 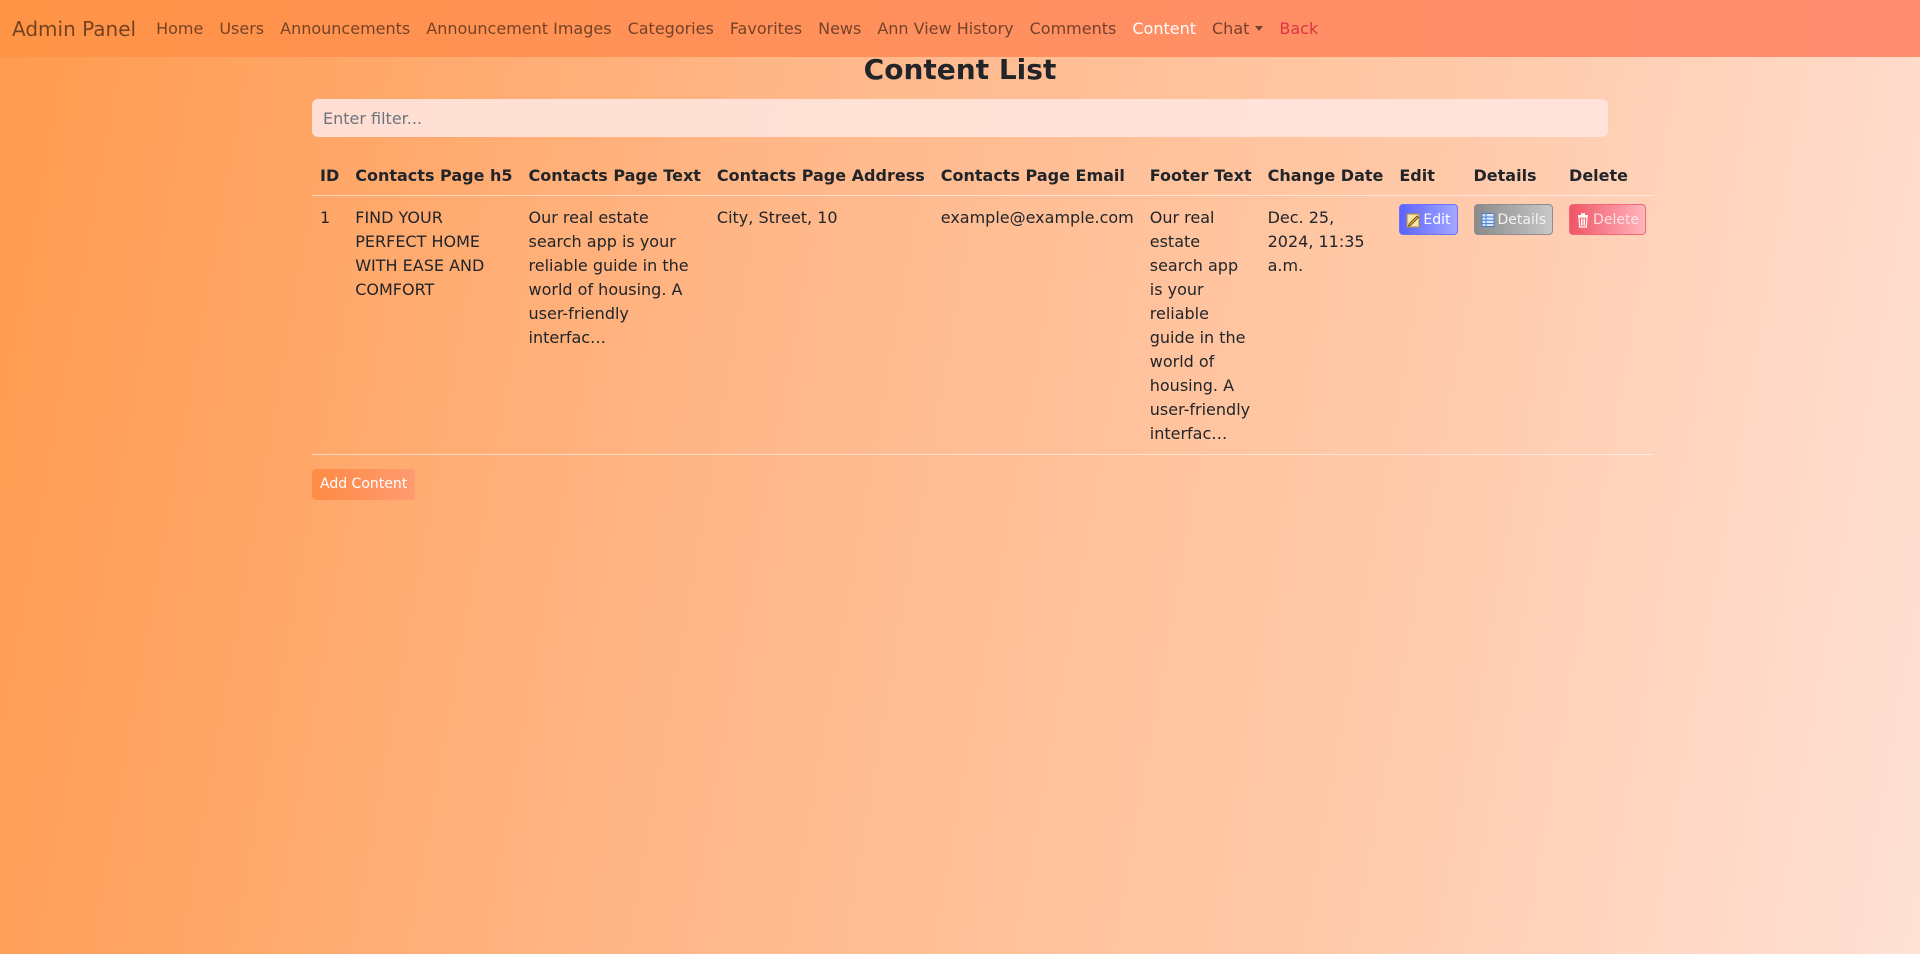 I want to click on nav-dropdown-chat: Chat, so click(x=1237, y=28).